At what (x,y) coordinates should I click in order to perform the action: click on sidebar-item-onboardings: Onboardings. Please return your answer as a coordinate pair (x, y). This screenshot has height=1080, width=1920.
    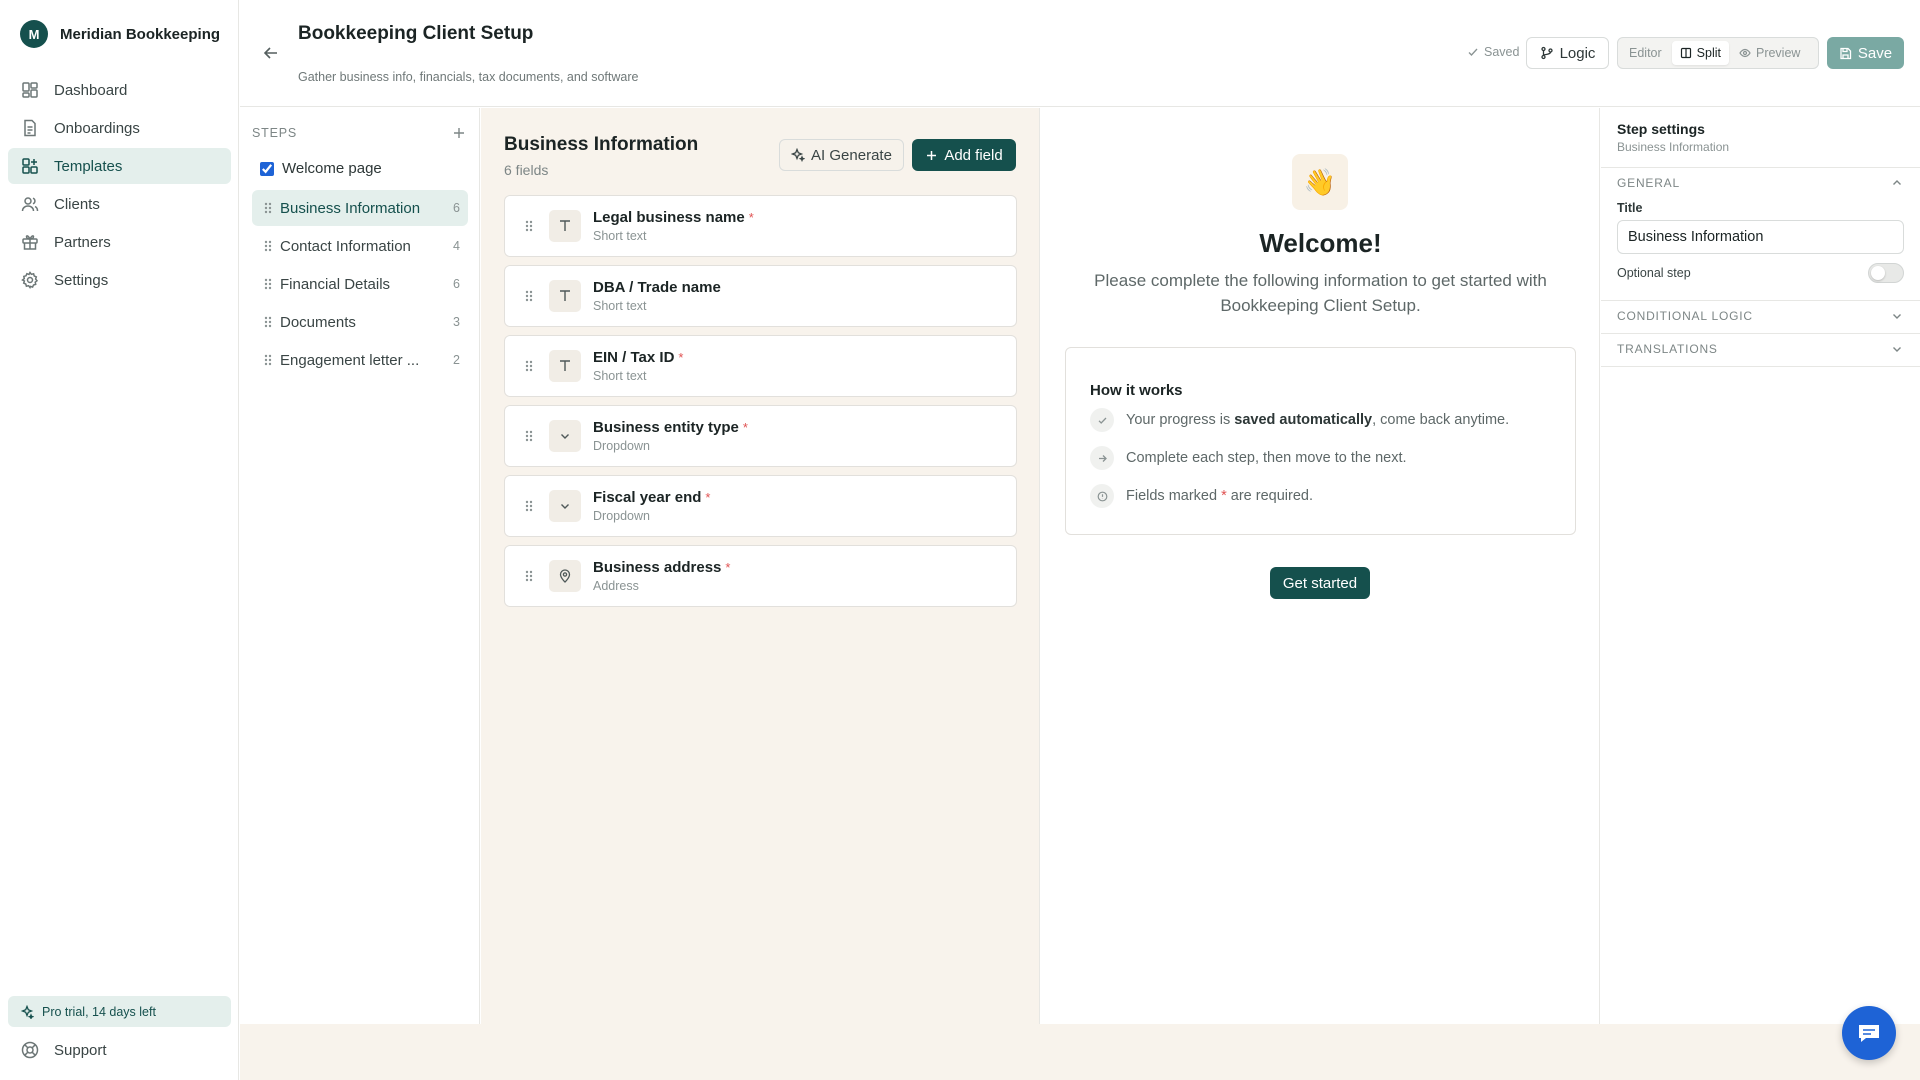
    Looking at the image, I should click on (119, 128).